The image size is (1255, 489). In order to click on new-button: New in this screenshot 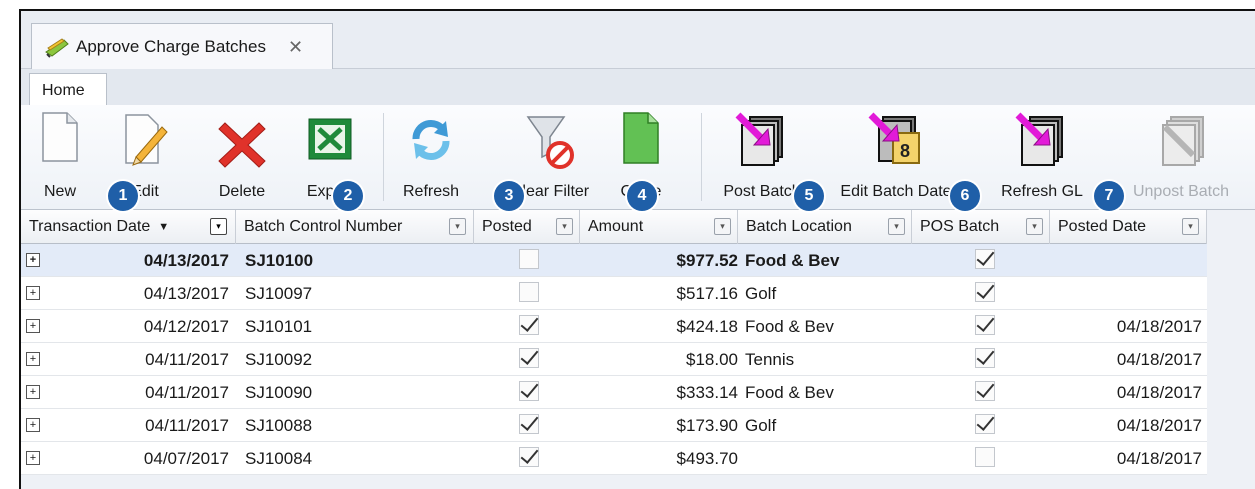, I will do `click(60, 157)`.